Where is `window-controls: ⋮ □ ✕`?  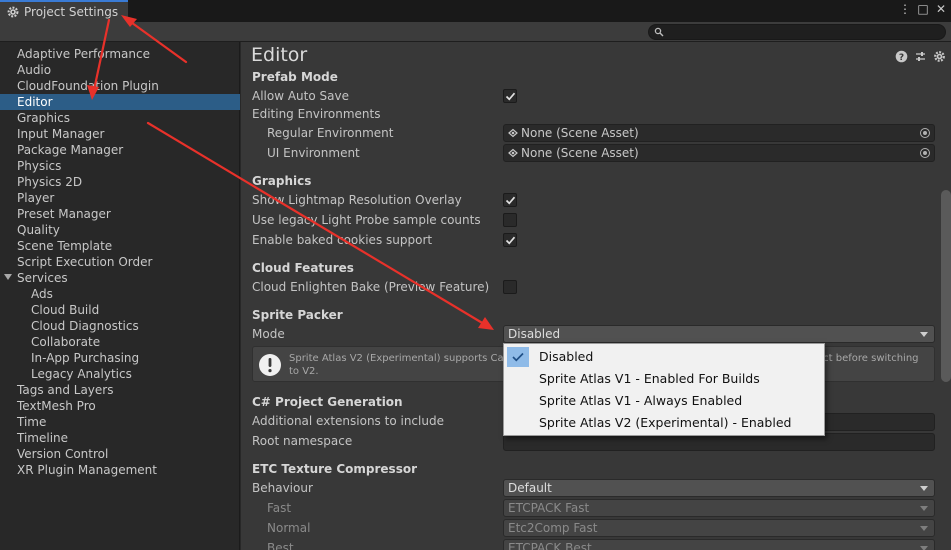
window-controls: ⋮ □ ✕ is located at coordinates (923, 9).